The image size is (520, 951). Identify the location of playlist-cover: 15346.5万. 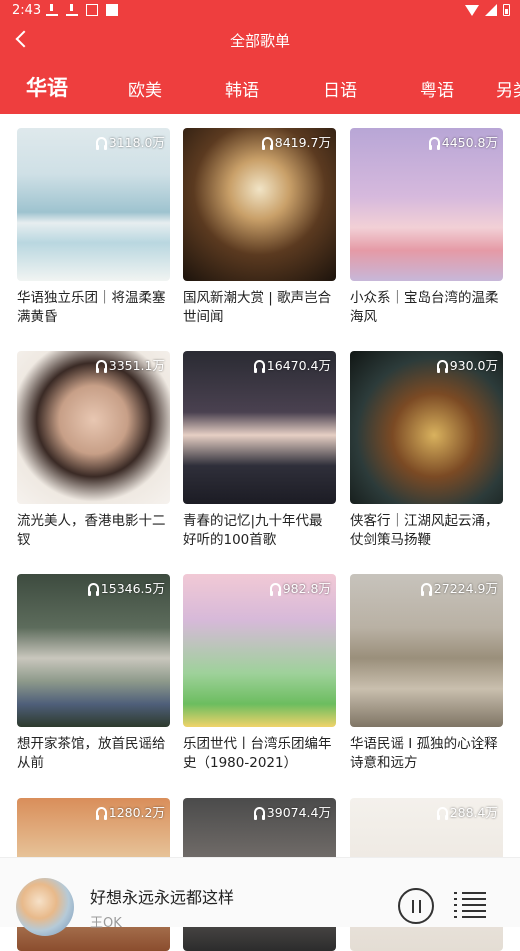
(93, 650).